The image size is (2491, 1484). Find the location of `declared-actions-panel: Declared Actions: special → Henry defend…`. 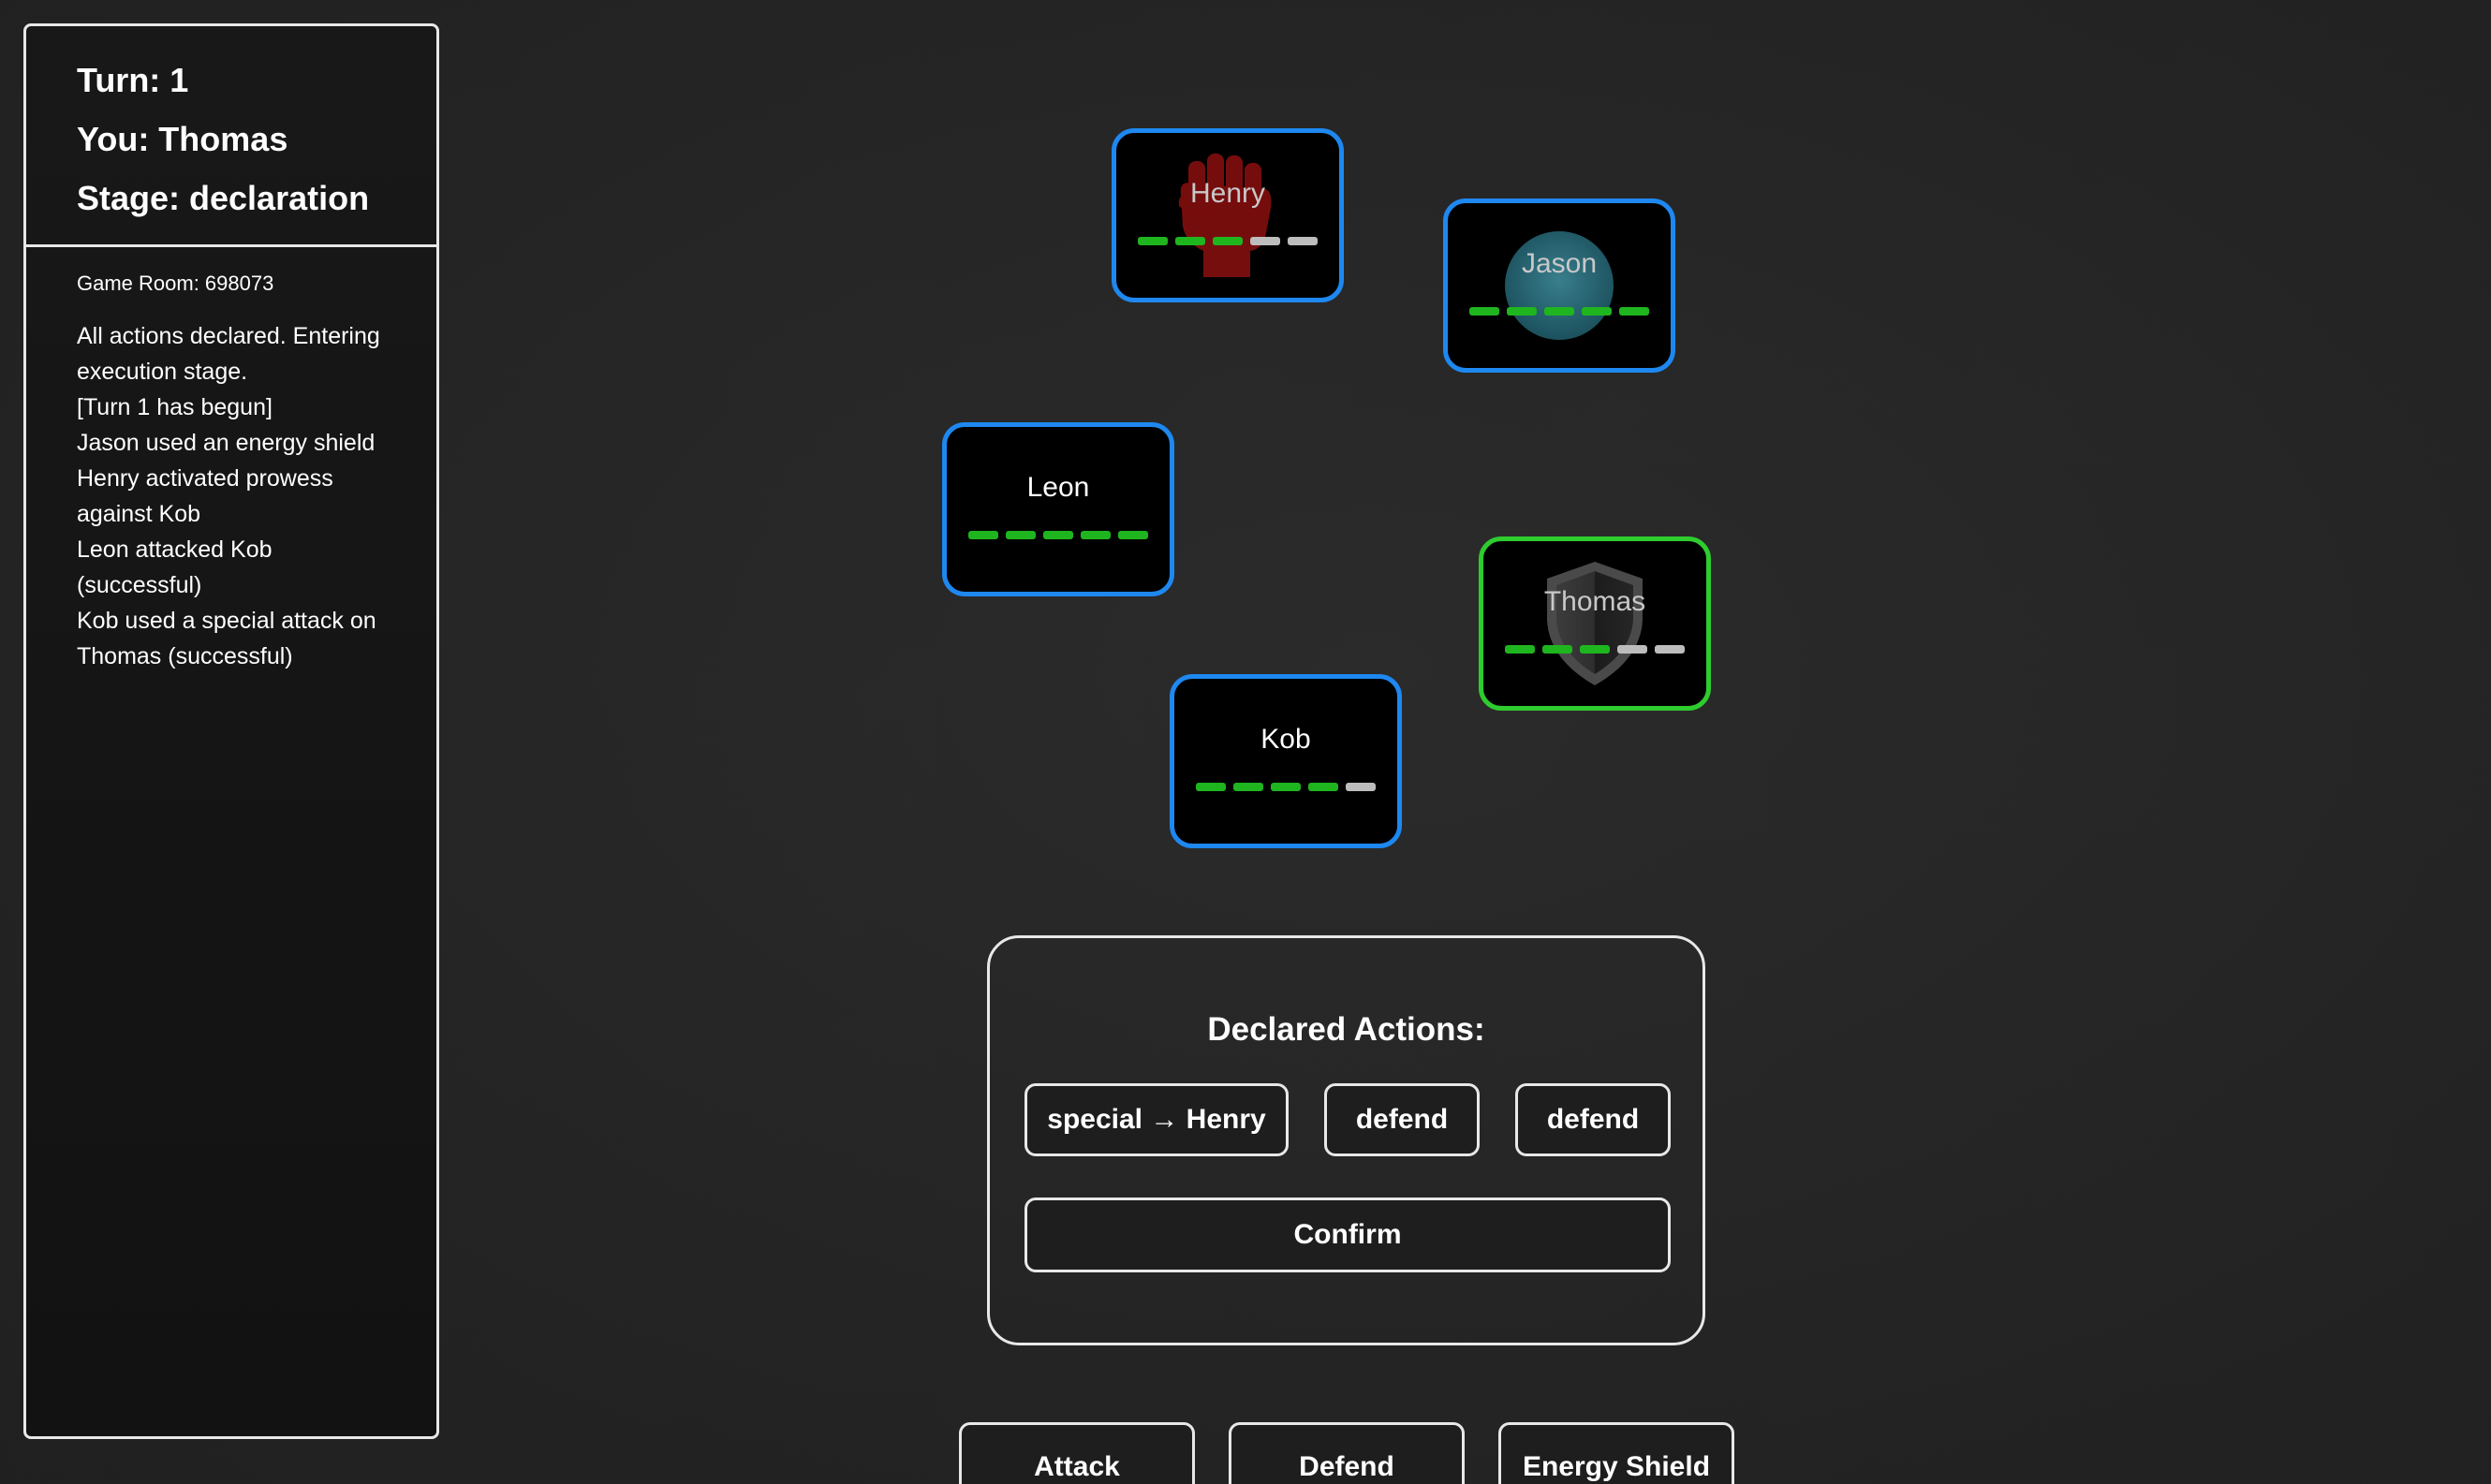

declared-actions-panel: Declared Actions: special → Henry defend… is located at coordinates (1346, 1140).